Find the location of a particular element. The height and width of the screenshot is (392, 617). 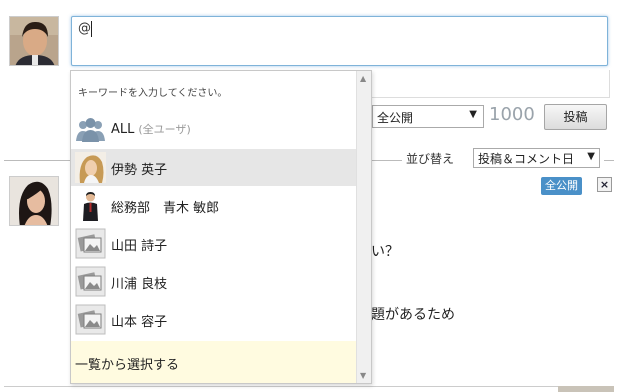

sort-select: 投稿＆コメント日 ▼ is located at coordinates (536, 158).